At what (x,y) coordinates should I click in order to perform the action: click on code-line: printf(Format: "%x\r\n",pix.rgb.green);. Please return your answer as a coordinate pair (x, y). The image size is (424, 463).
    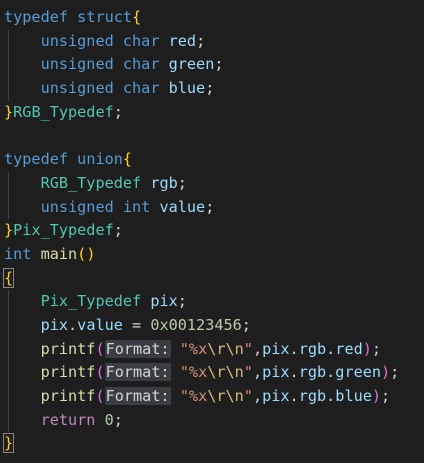
    Looking at the image, I should click on (212, 373).